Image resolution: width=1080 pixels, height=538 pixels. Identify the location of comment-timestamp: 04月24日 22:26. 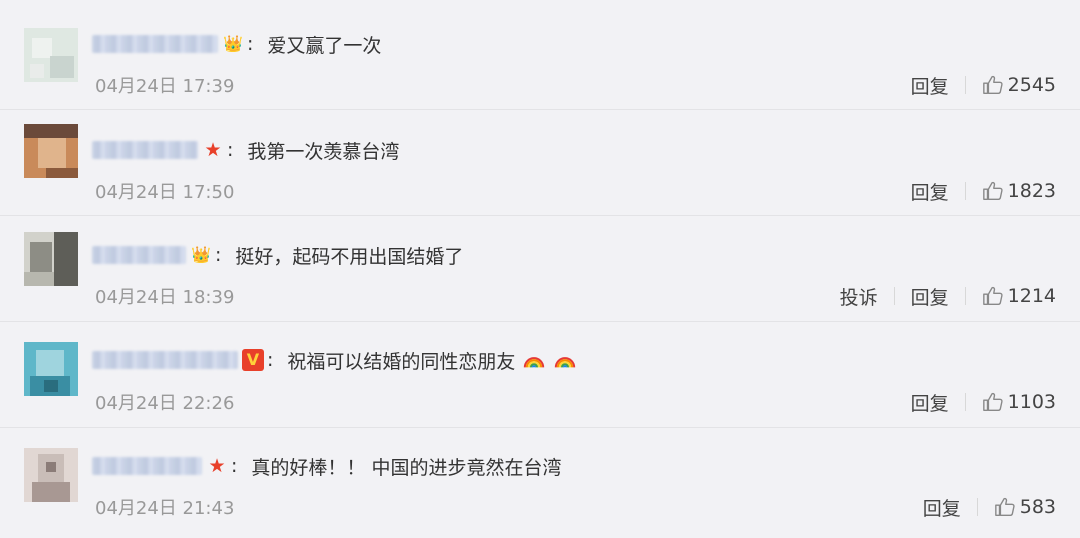
(165, 403).